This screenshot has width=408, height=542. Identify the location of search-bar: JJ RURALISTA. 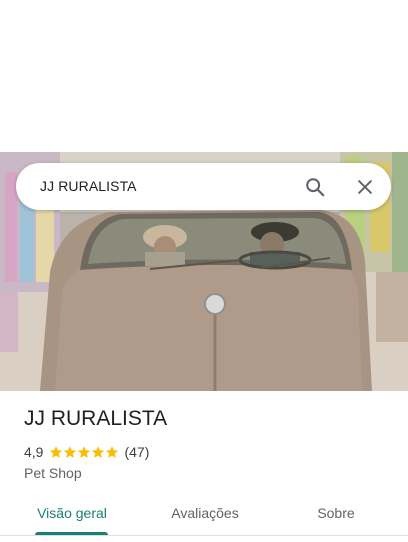
(203, 186).